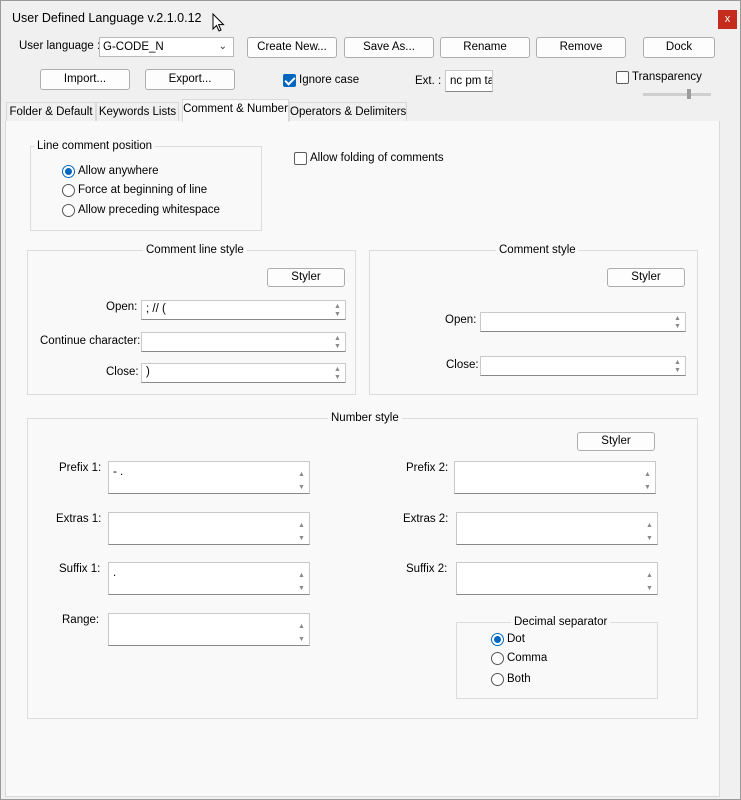  I want to click on comment-line-close-input: ) ▲ ▼, so click(243, 373).